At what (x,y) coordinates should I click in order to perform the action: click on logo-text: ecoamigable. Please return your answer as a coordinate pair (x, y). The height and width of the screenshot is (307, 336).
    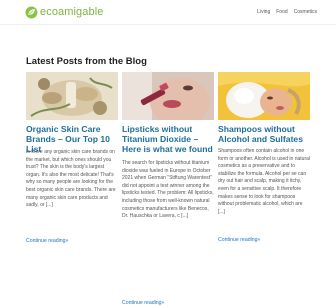
    Looking at the image, I should click on (72, 12).